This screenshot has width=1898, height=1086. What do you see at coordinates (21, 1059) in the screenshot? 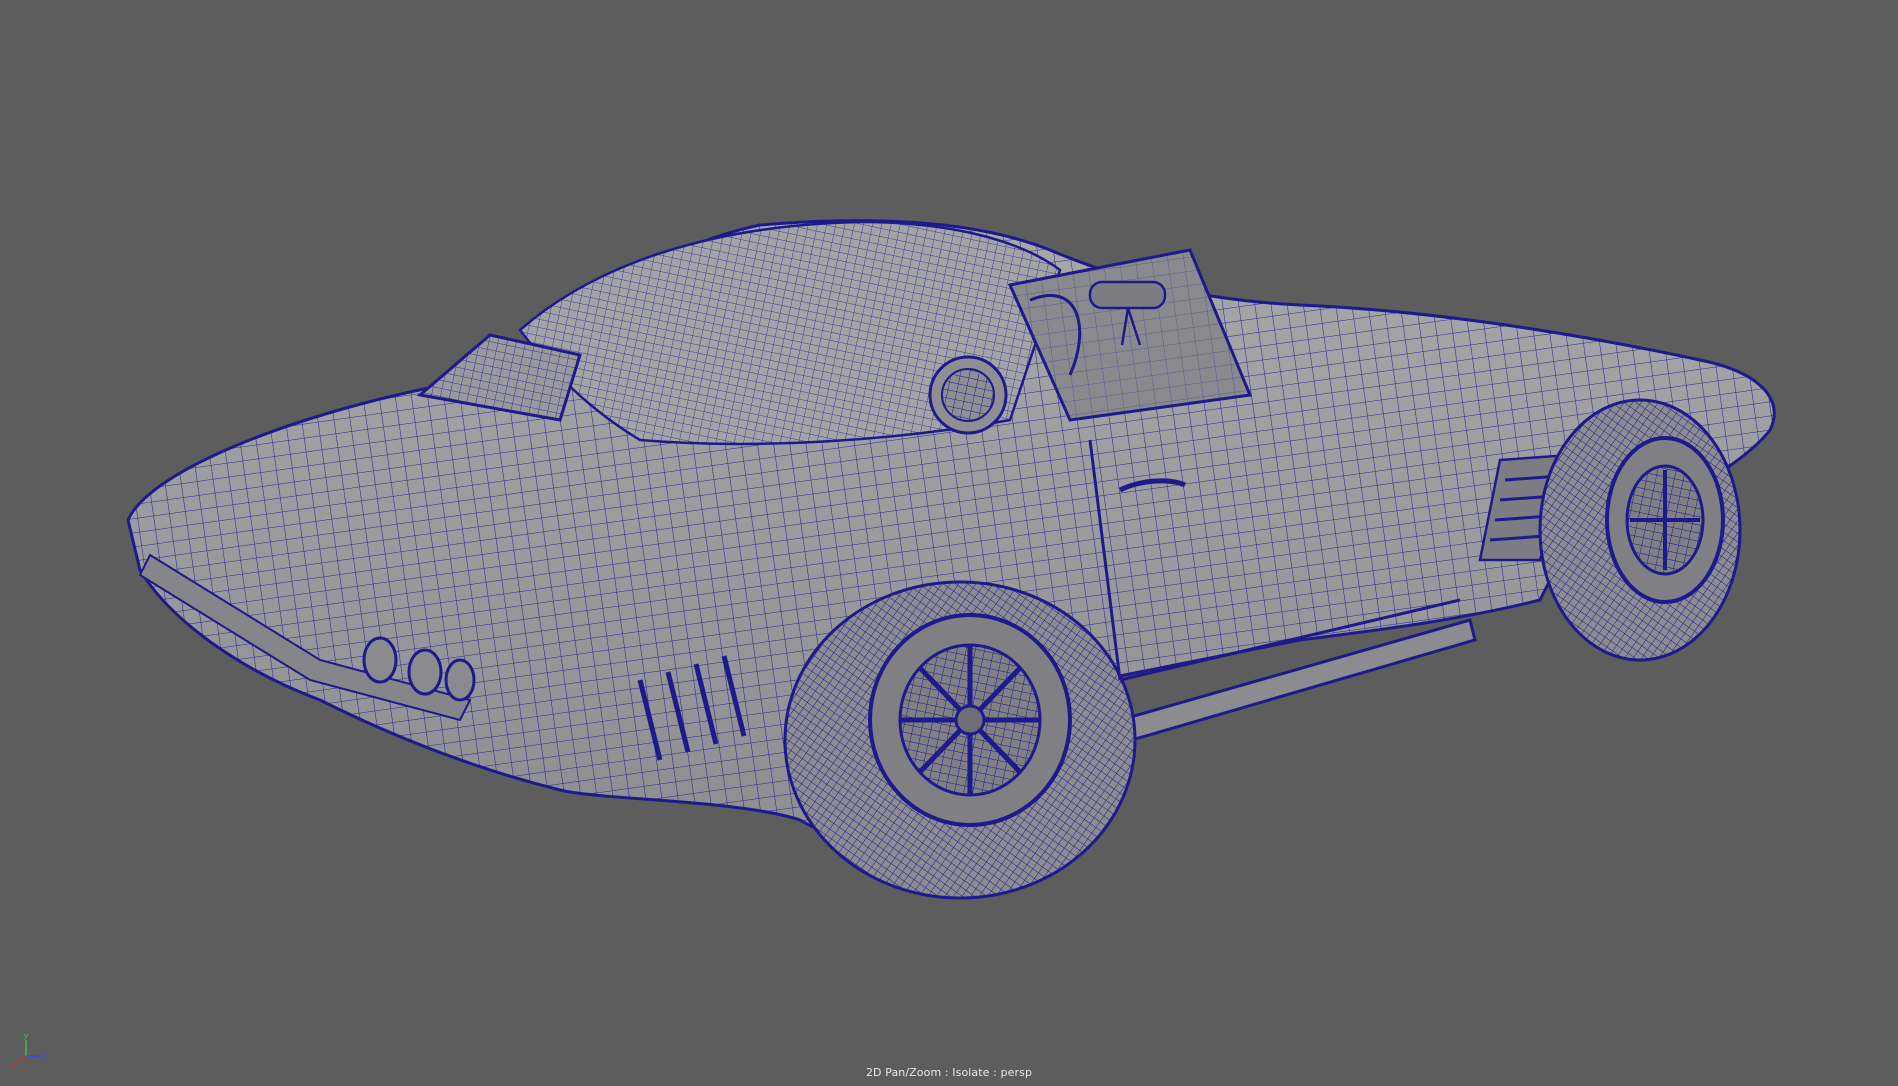
I see `x-axis-line` at bounding box center [21, 1059].